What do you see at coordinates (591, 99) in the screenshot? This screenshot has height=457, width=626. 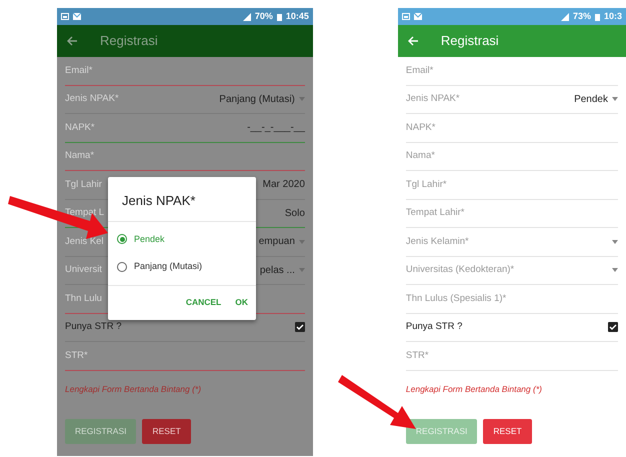 I see `field-value: Pendek` at bounding box center [591, 99].